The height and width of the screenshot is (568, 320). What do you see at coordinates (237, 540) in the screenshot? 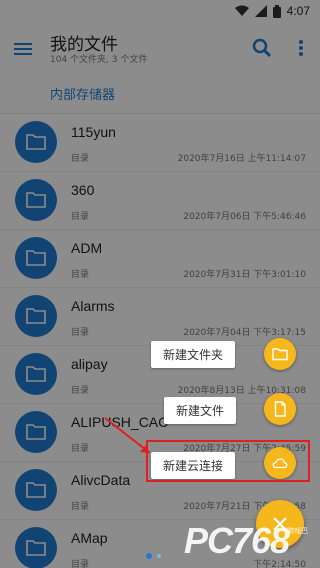
I see `watermark-logo: PC768` at bounding box center [237, 540].